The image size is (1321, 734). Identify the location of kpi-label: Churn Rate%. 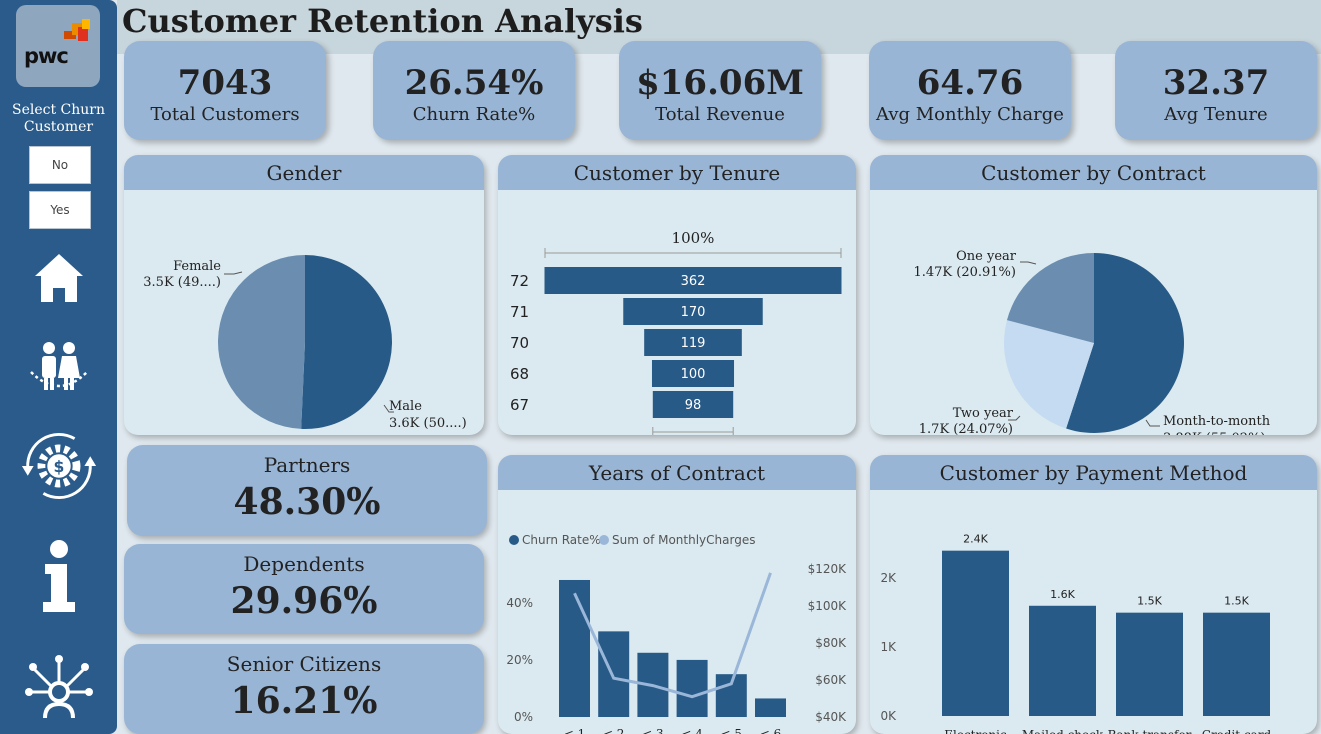
(474, 114).